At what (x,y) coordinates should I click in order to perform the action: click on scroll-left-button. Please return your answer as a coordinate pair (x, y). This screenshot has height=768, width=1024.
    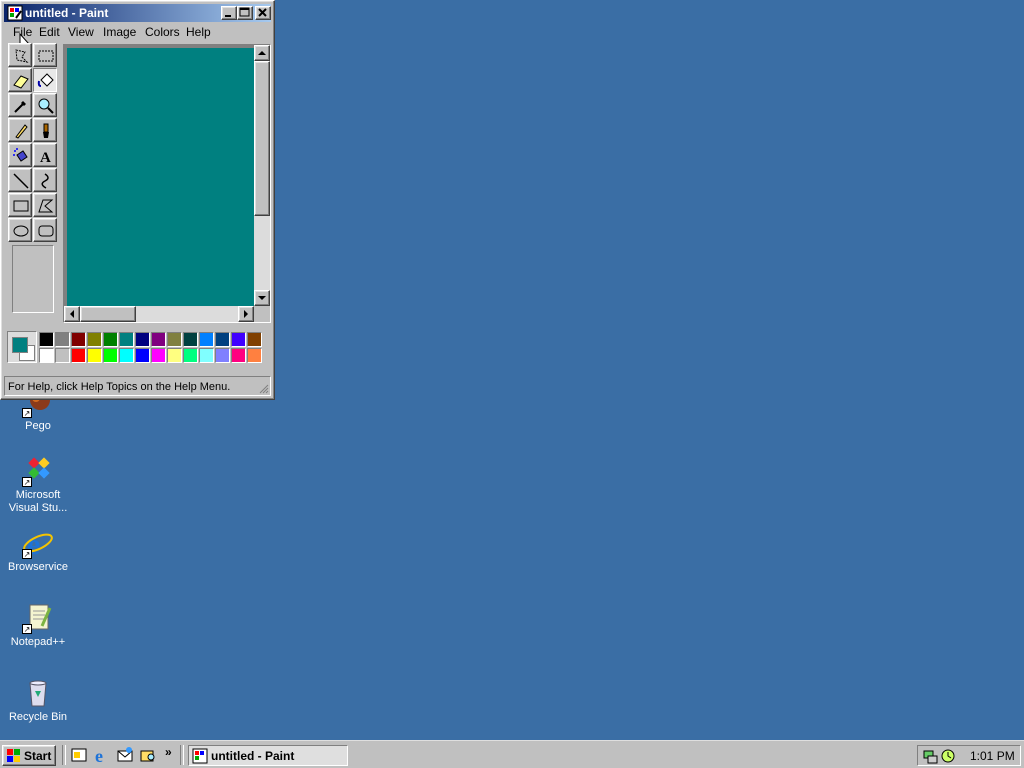
    Looking at the image, I should click on (72, 314).